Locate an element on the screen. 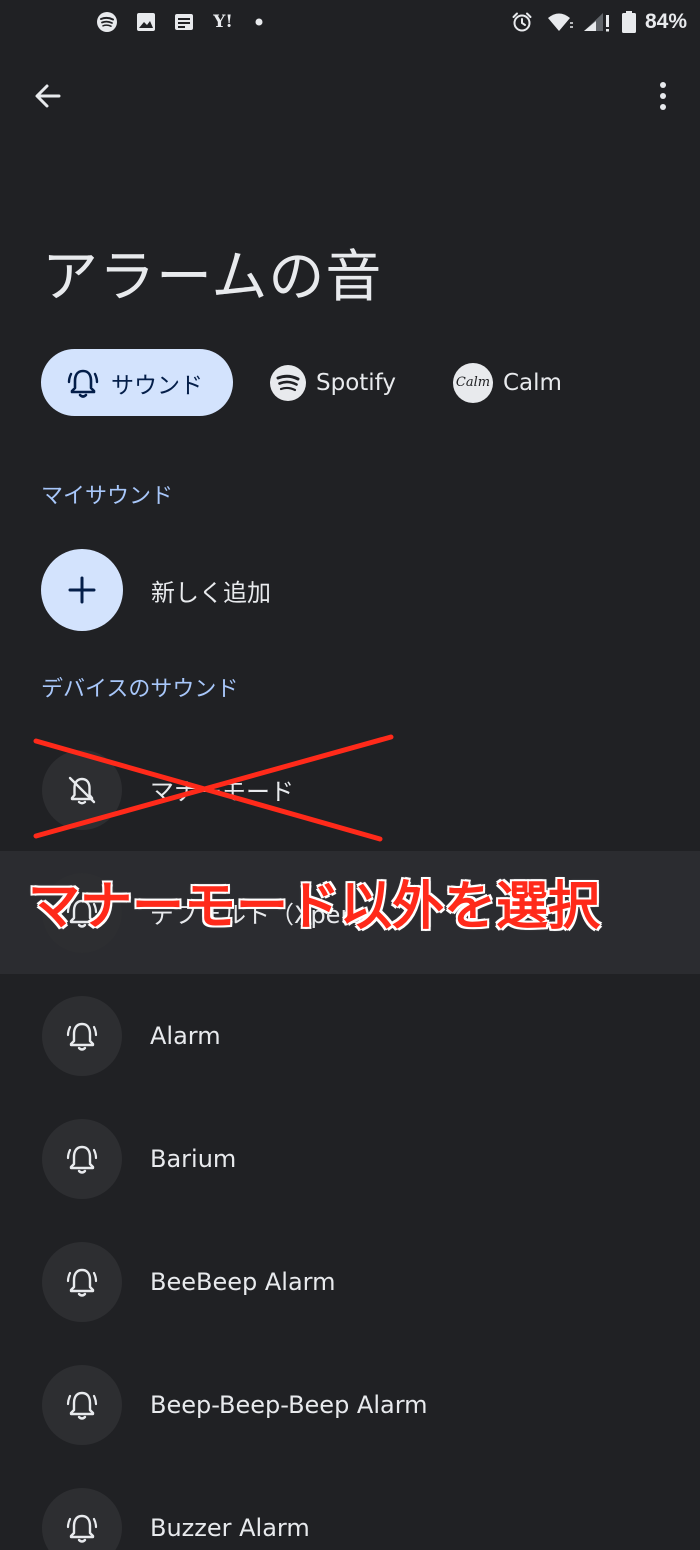  bell-off-icon is located at coordinates (82, 790).